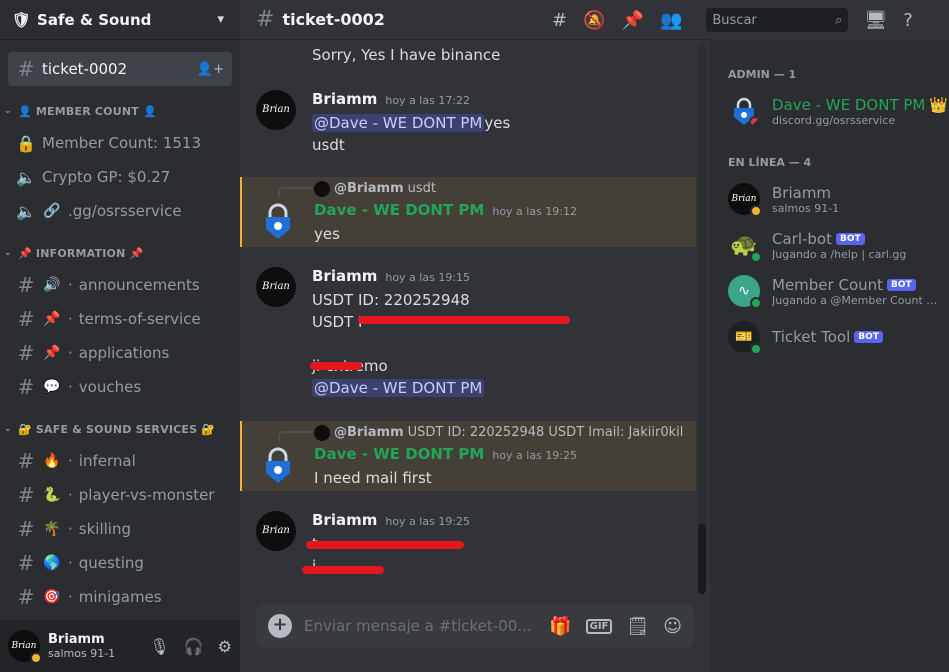  I want to click on speech-bubble-icon: 💬, so click(52, 387).